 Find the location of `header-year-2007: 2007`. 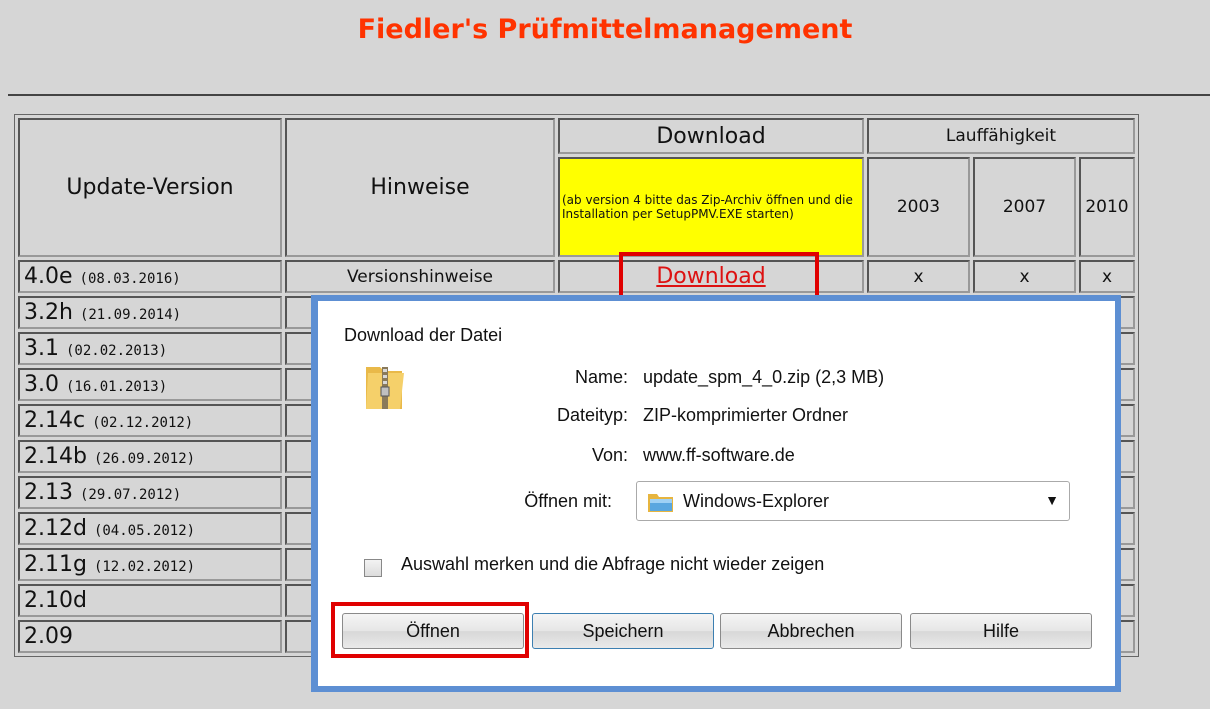

header-year-2007: 2007 is located at coordinates (1024, 207).